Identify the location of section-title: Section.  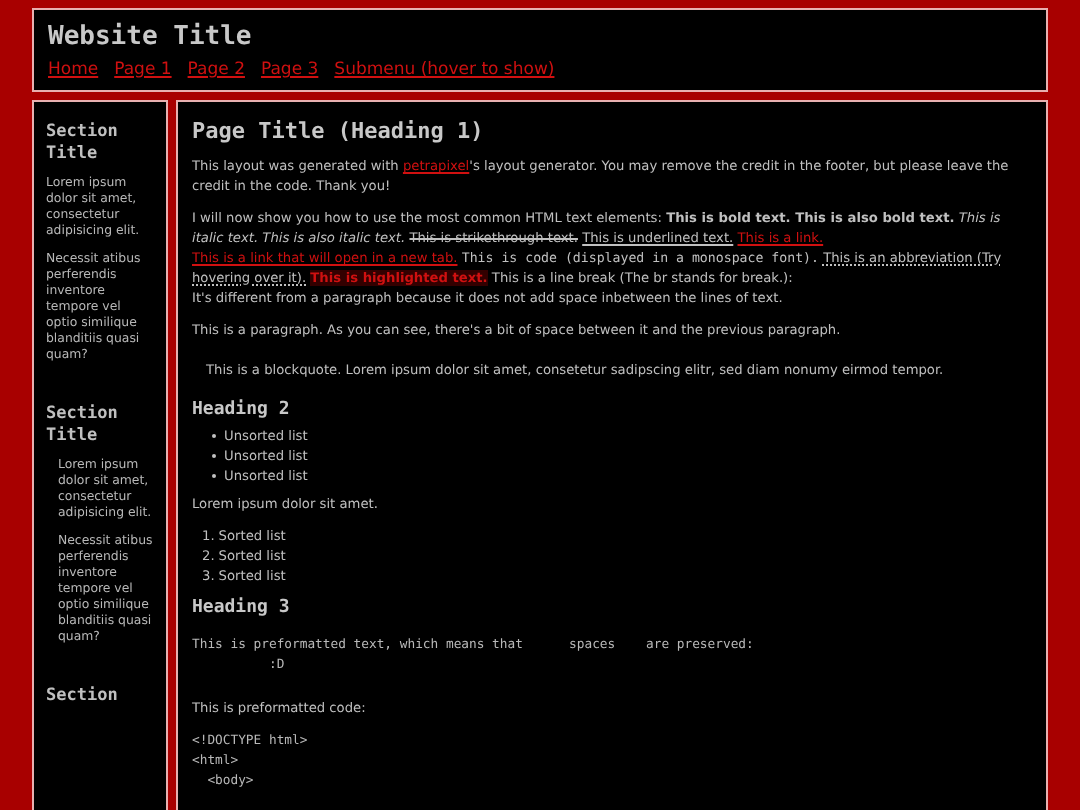
(83, 697).